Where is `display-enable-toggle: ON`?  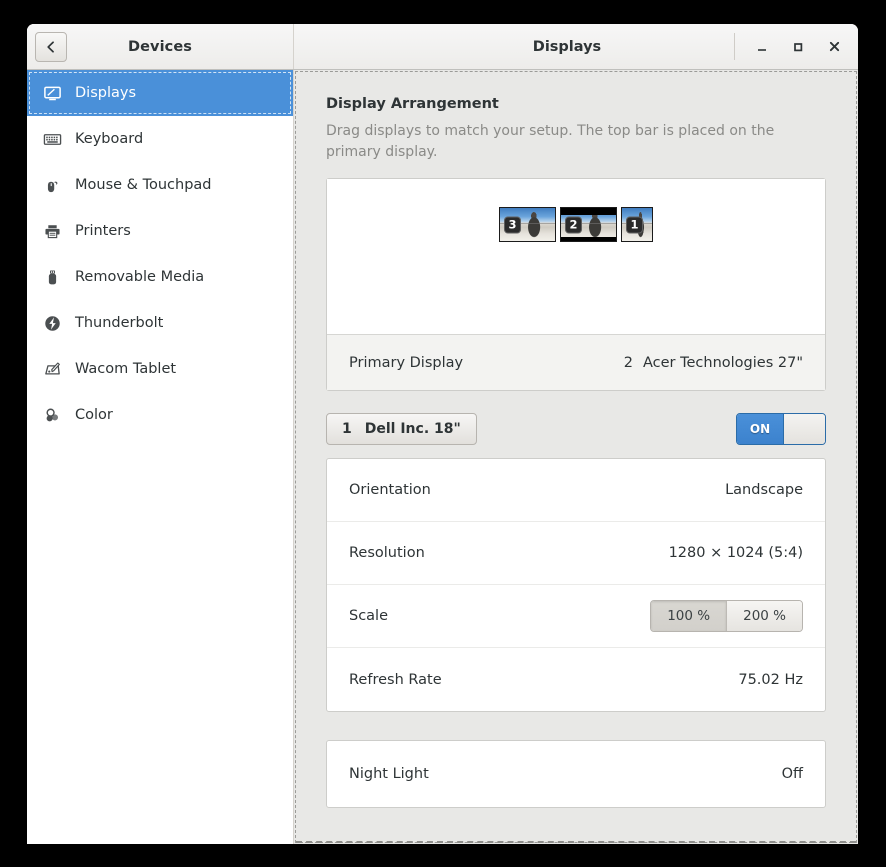
display-enable-toggle: ON is located at coordinates (781, 429).